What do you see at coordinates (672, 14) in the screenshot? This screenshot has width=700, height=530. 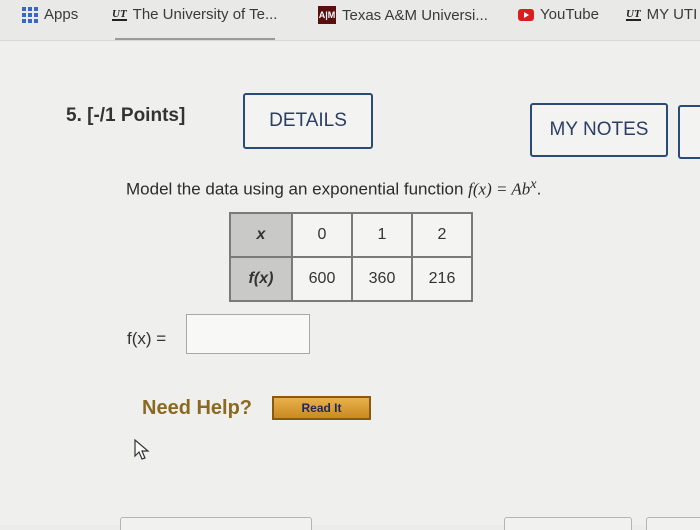 I see `bookmark-label: MY UTI` at bounding box center [672, 14].